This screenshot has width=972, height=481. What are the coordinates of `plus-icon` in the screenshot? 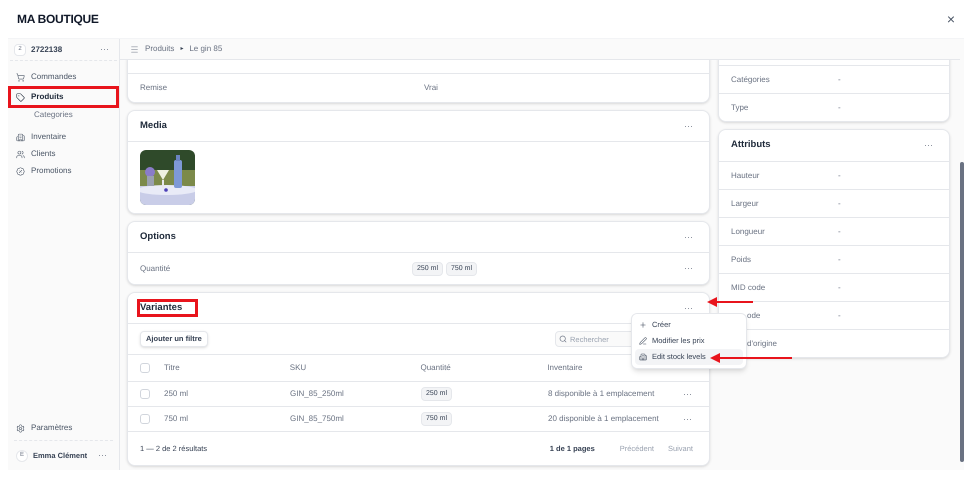 It's located at (643, 325).